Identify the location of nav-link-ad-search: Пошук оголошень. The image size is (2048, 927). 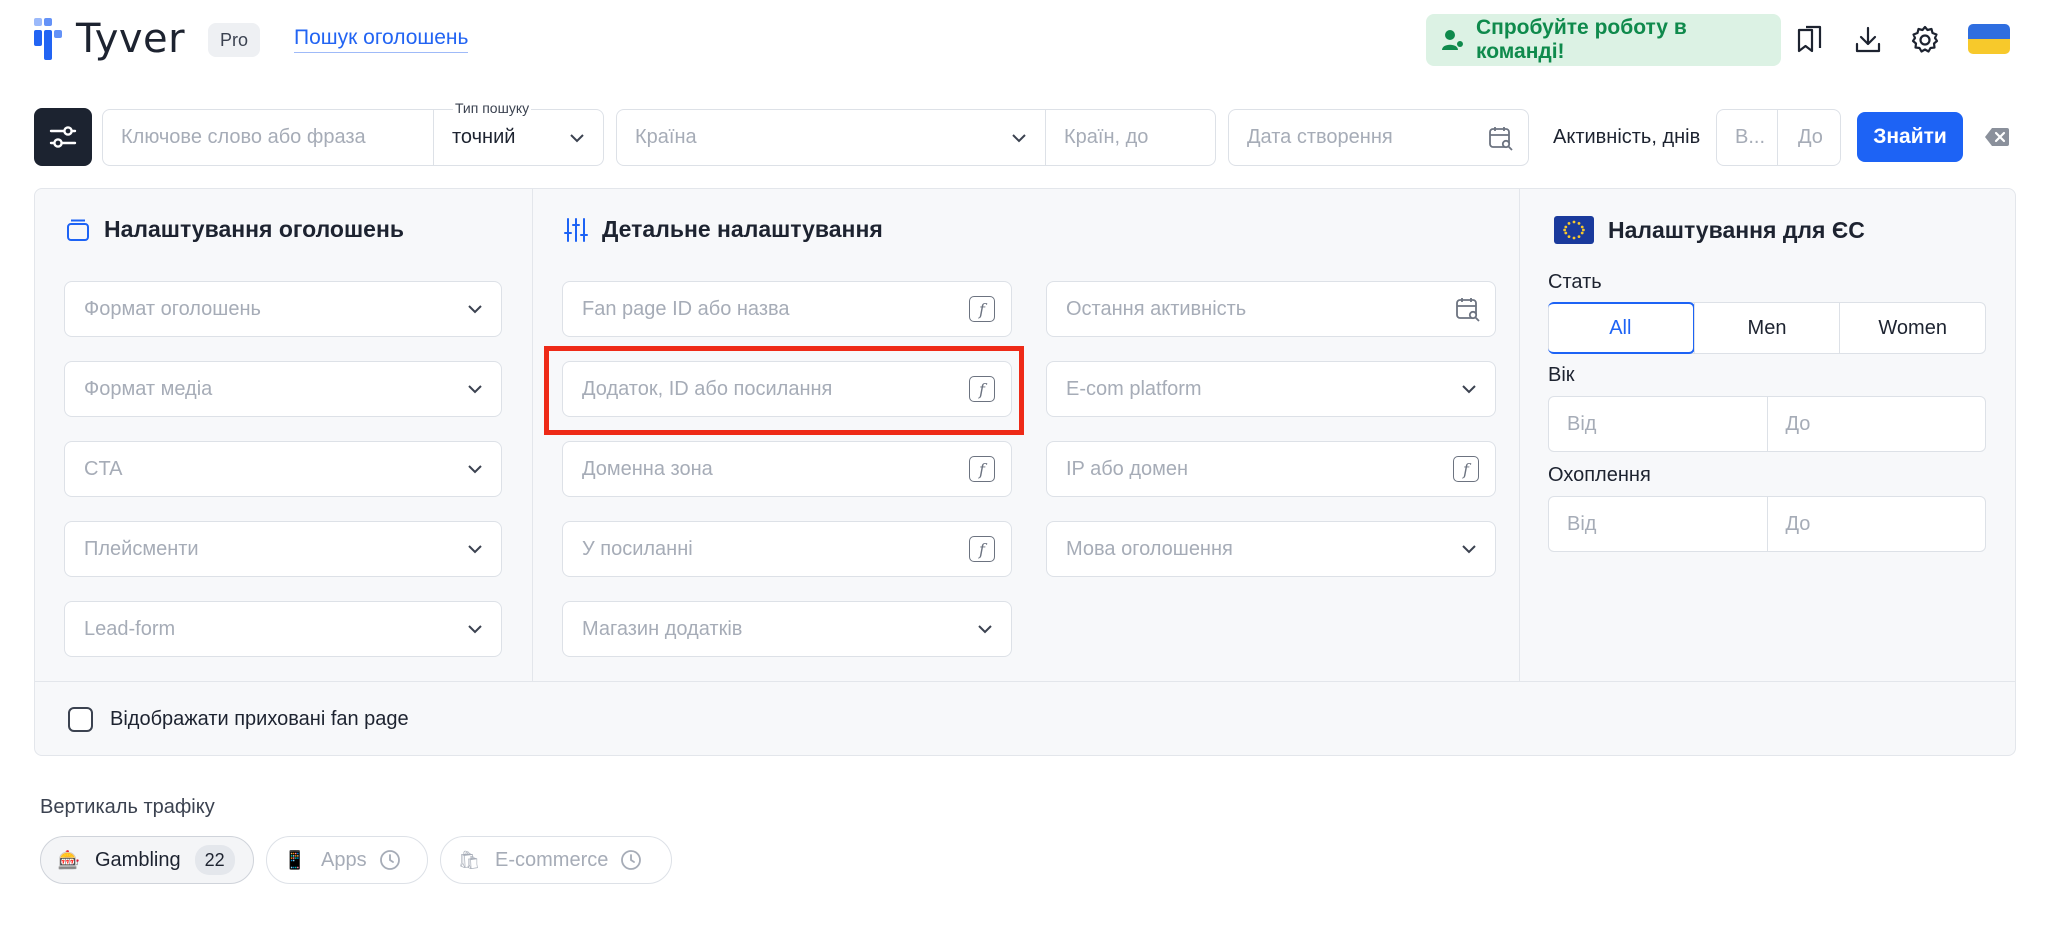
(381, 39).